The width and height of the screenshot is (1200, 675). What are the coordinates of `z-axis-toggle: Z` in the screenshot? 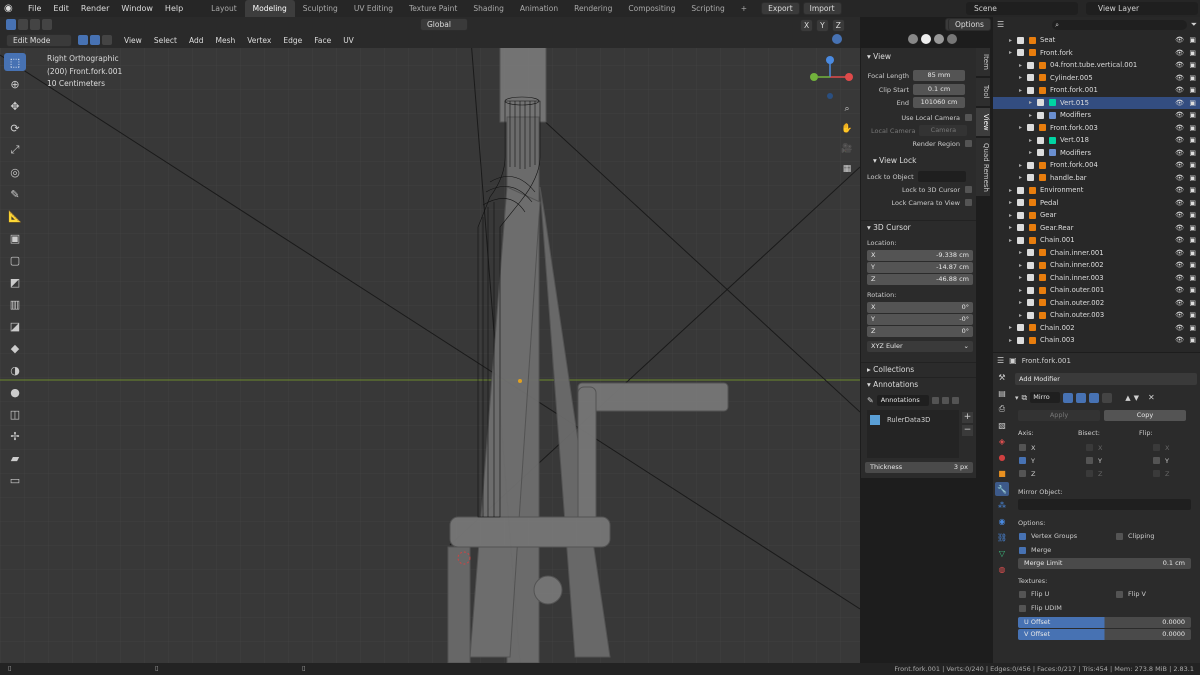 It's located at (838, 25).